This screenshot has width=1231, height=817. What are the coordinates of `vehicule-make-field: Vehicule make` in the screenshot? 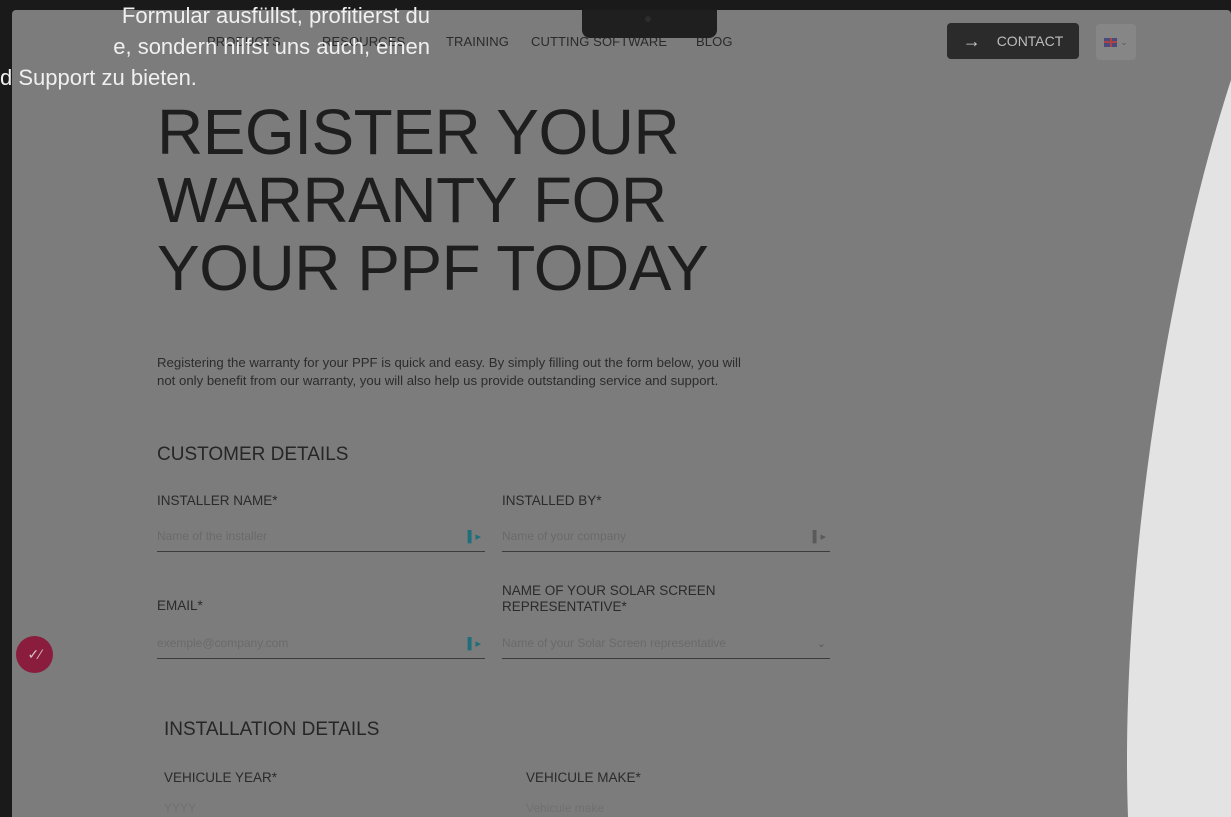 It's located at (690, 809).